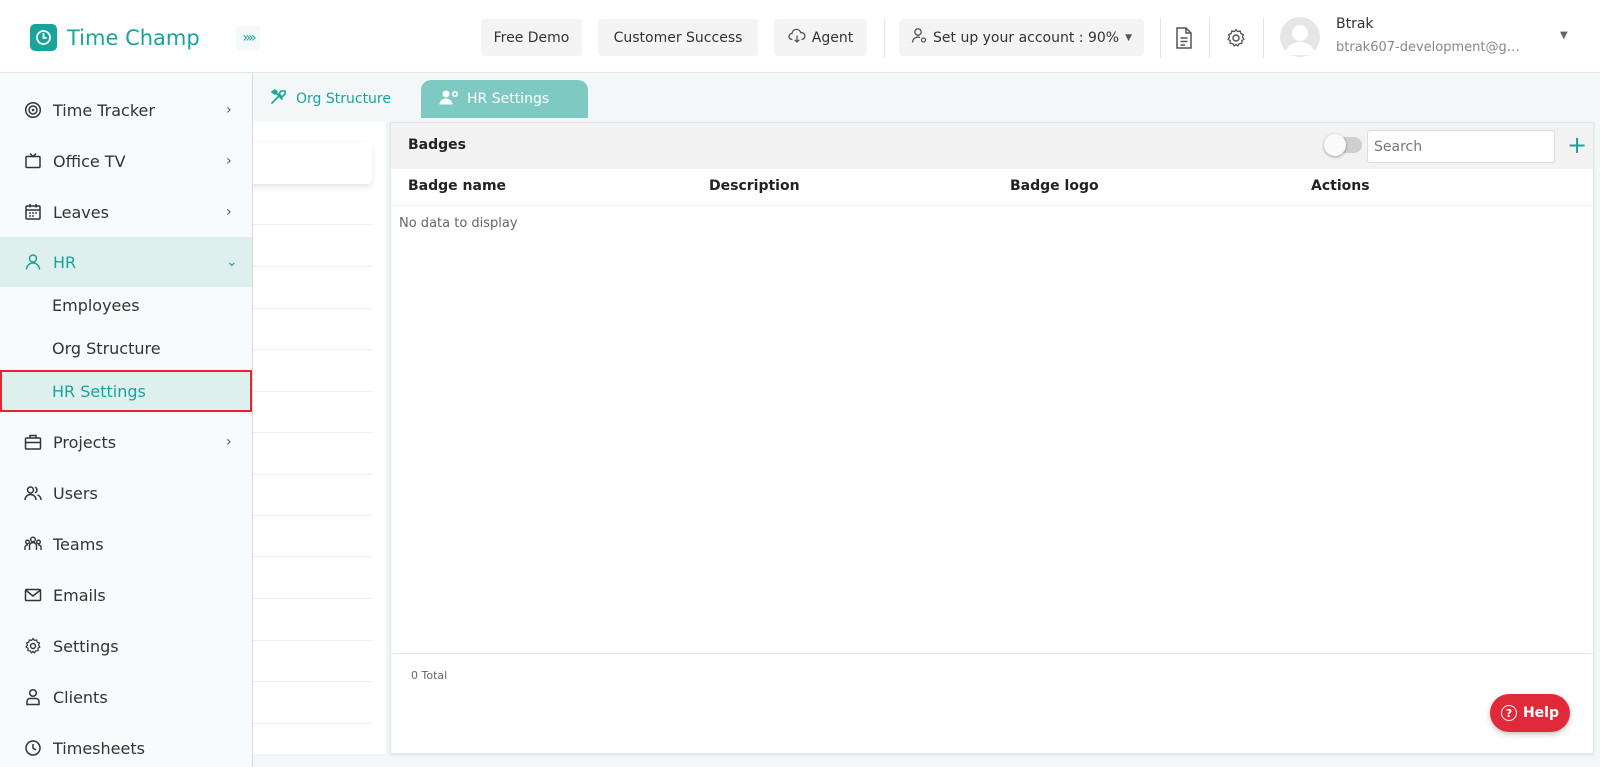 The width and height of the screenshot is (1600, 767). What do you see at coordinates (33, 110) in the screenshot?
I see `target-icon` at bounding box center [33, 110].